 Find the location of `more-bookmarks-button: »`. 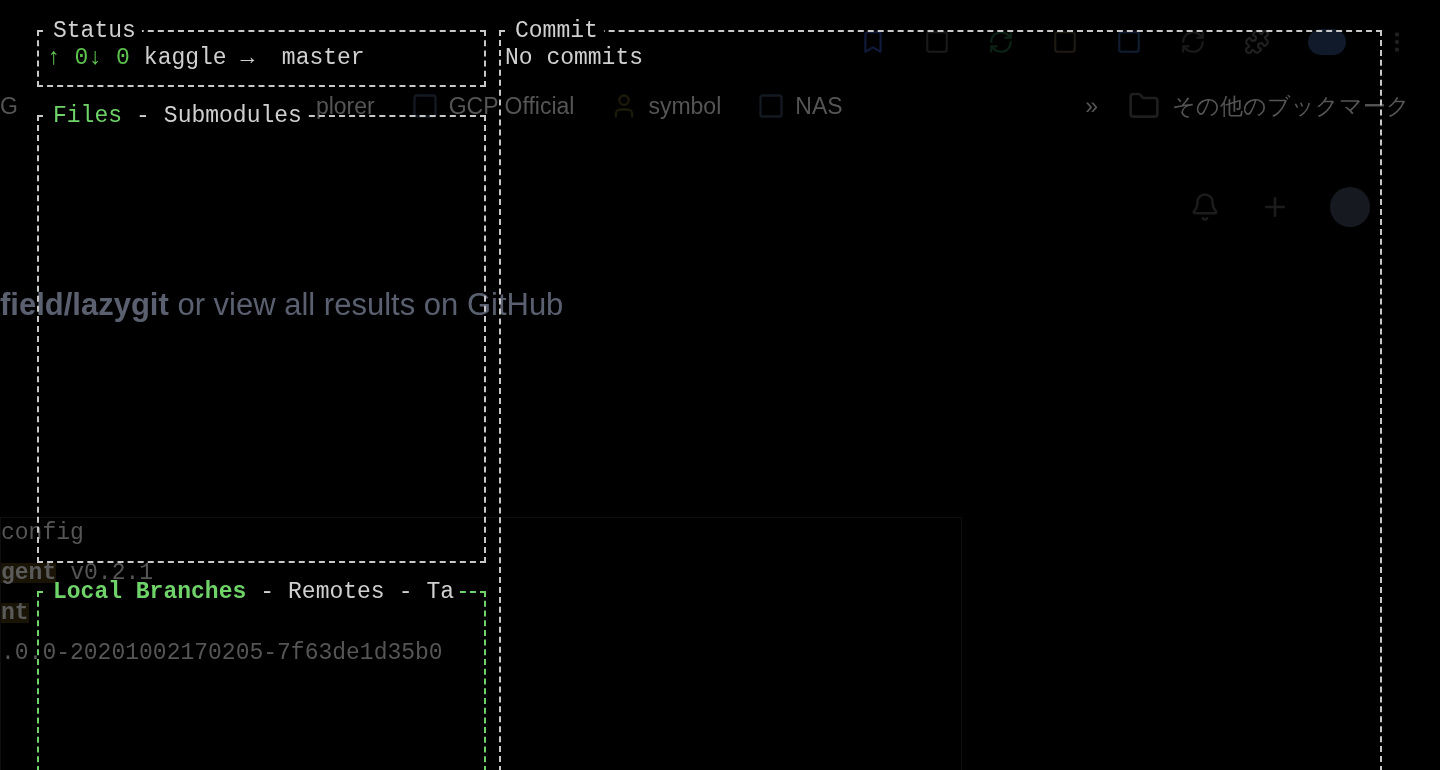

more-bookmarks-button: » is located at coordinates (1091, 106).